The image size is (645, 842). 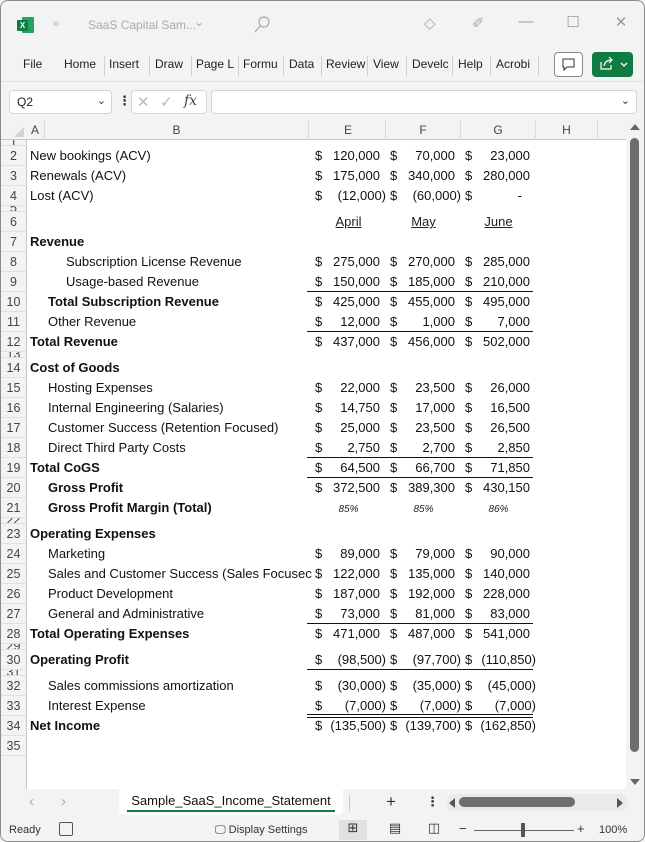 I want to click on row-header: 25, so click(x=13, y=574).